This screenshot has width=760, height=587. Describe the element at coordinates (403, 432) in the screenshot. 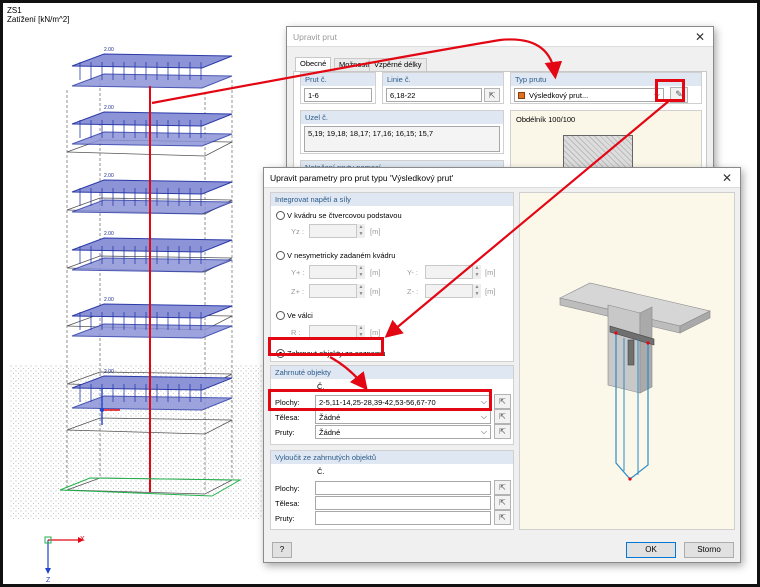

I see `members-combo: Žádné ⌵` at that location.